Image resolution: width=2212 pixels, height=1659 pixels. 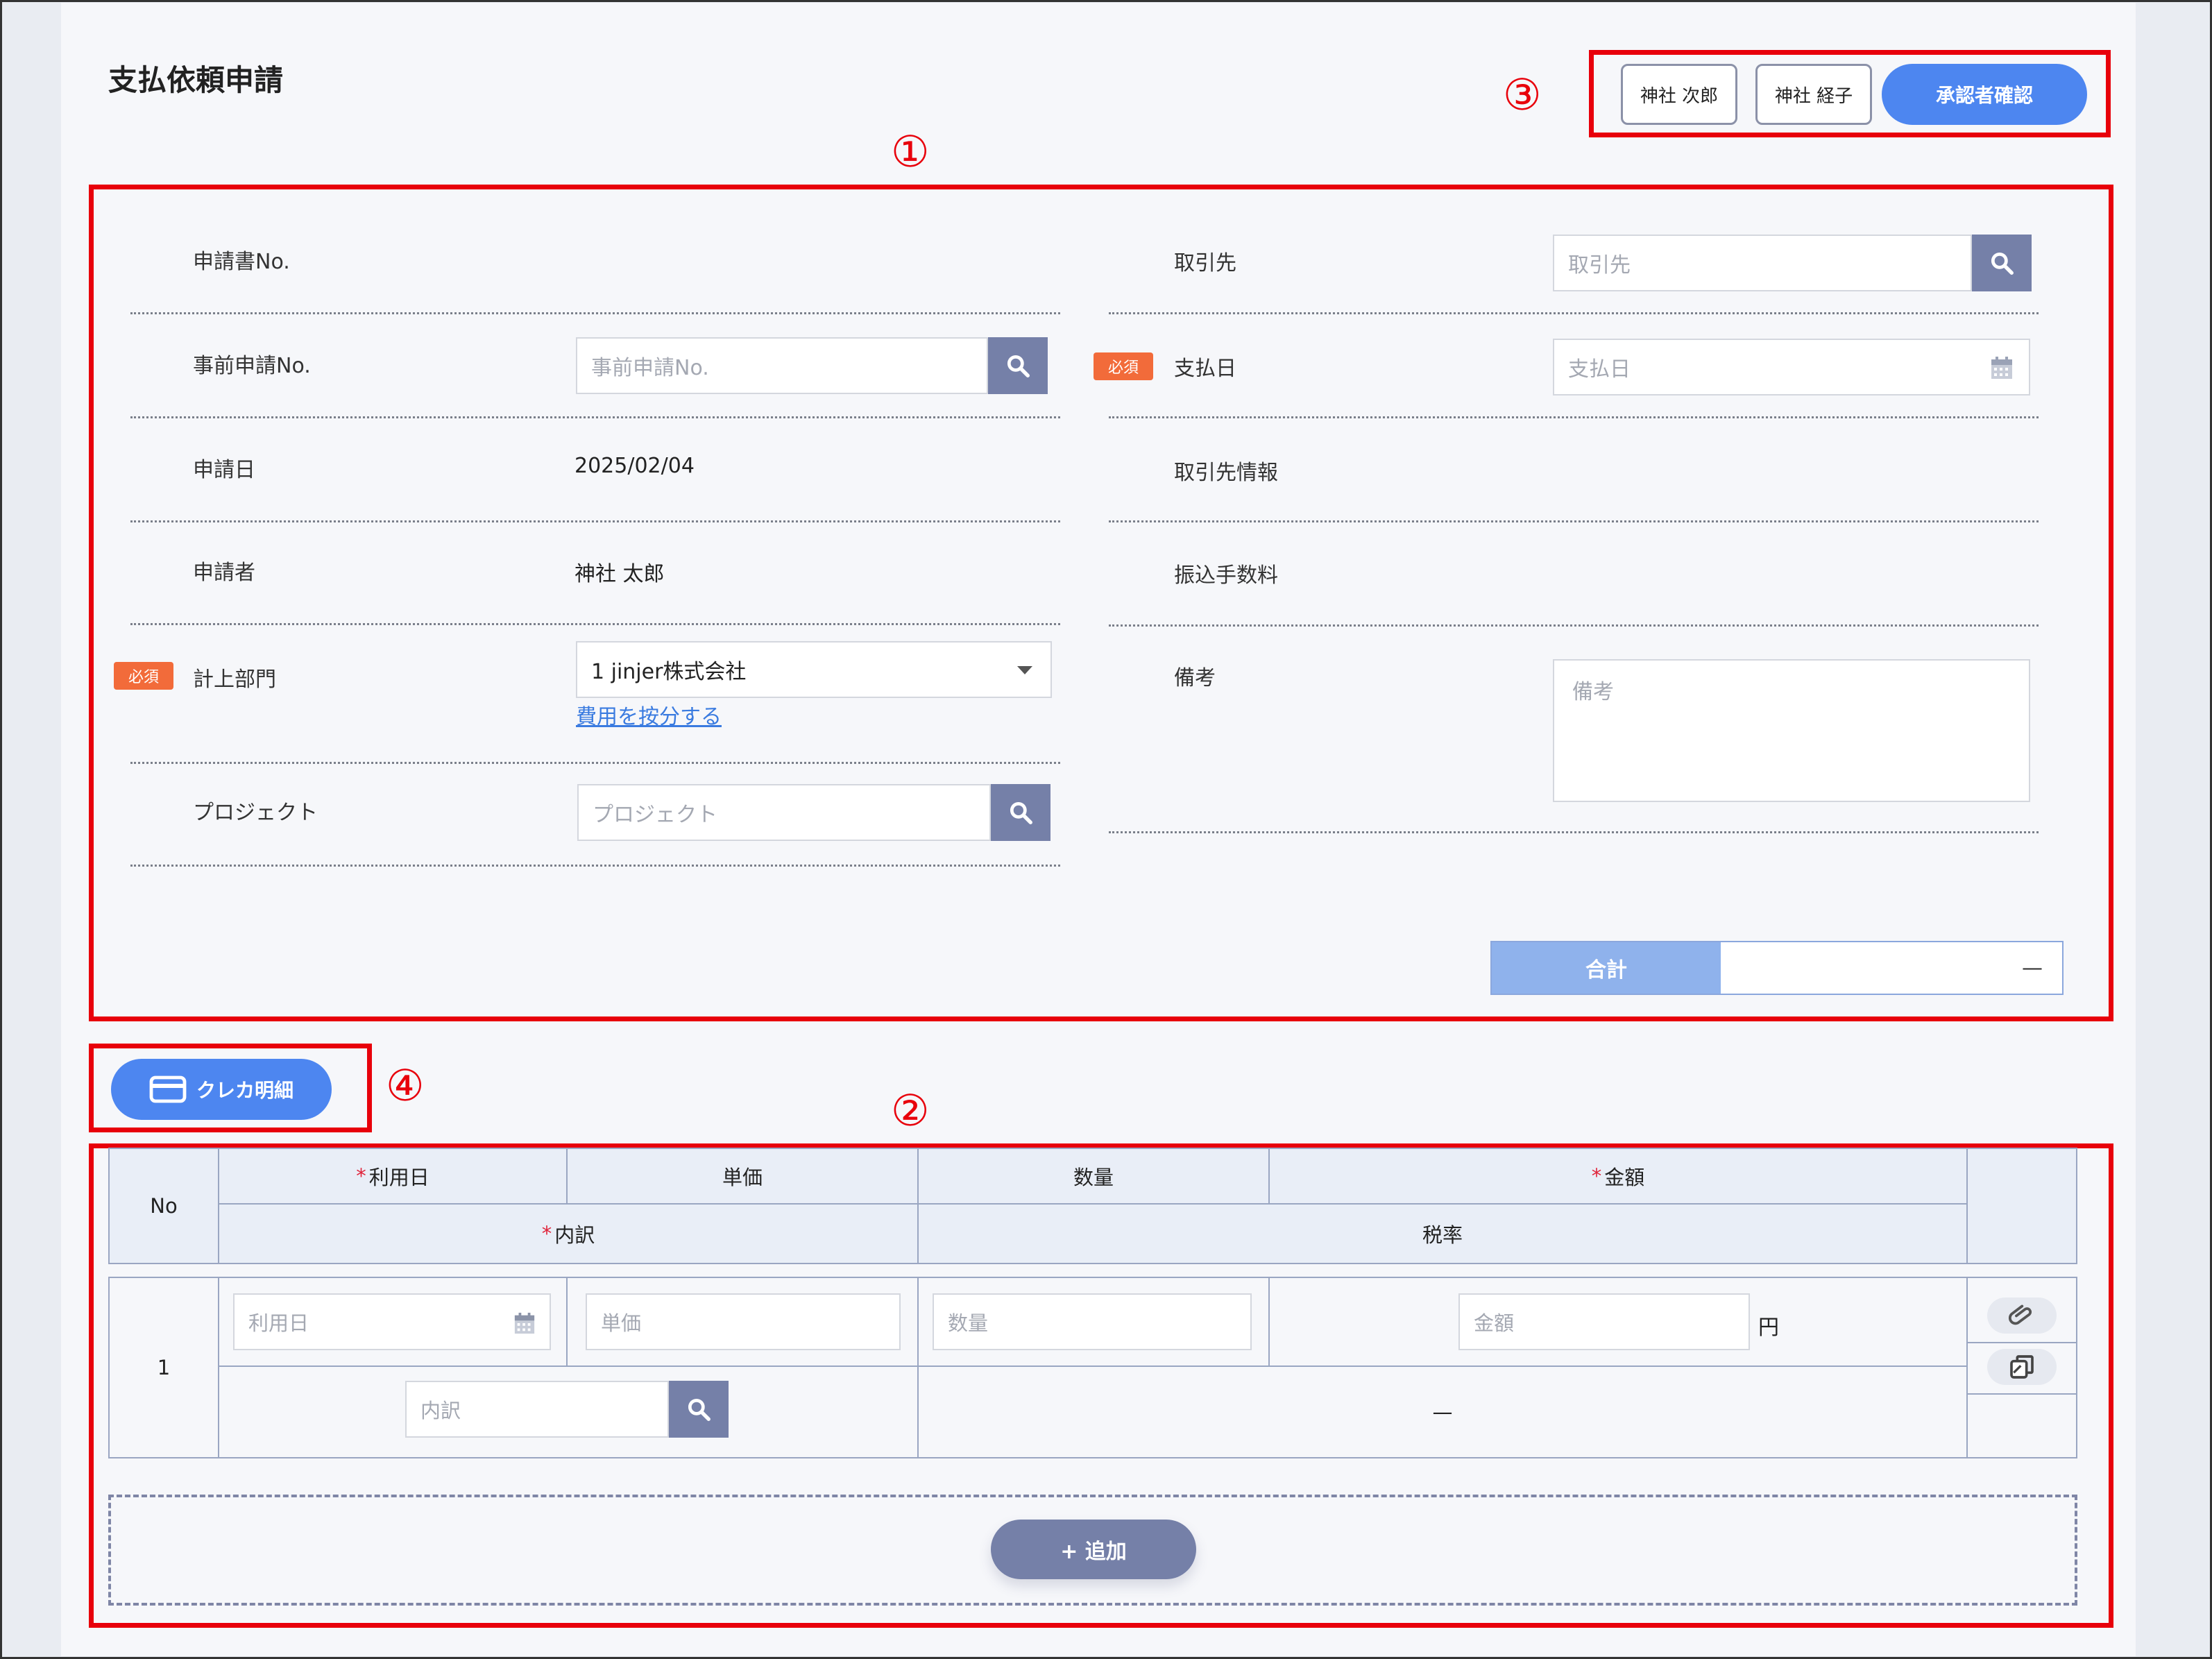 What do you see at coordinates (1769, 1328) in the screenshot?
I see `currency-unit: 円` at bounding box center [1769, 1328].